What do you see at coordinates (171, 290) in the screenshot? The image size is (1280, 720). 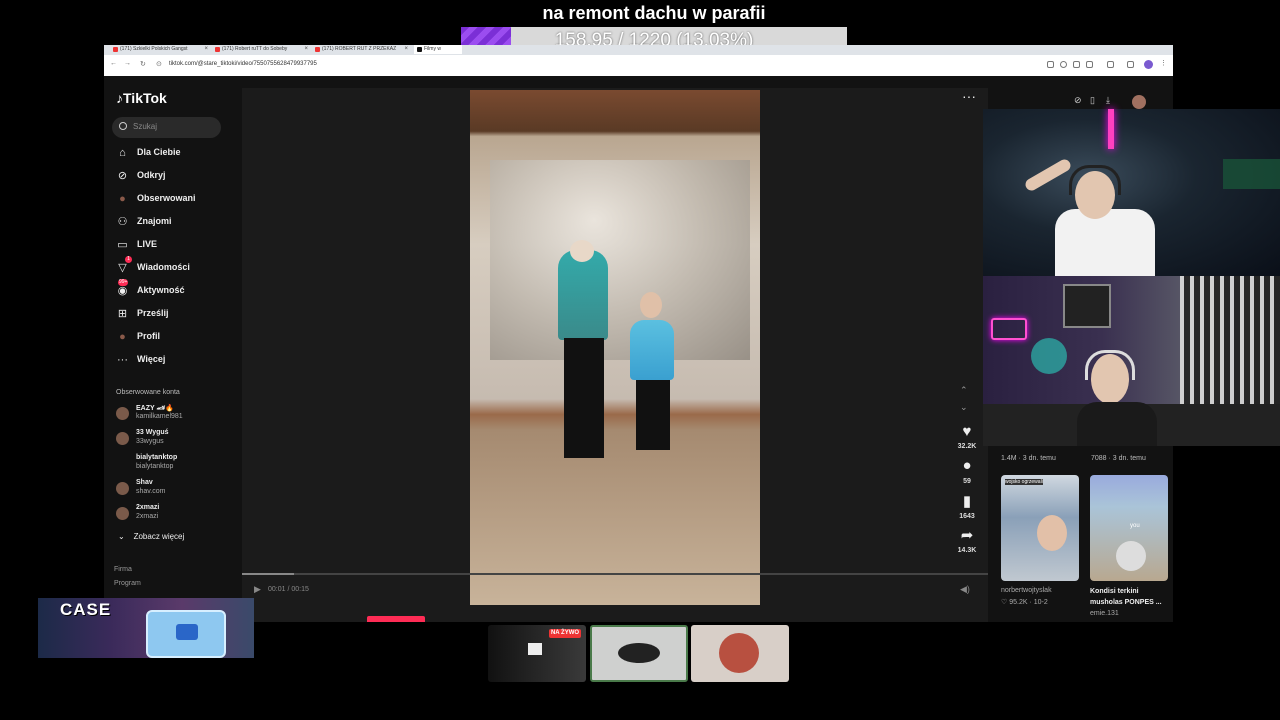 I see `sidebar-item-aktywno-: ◉ 99+ Aktywność` at bounding box center [171, 290].